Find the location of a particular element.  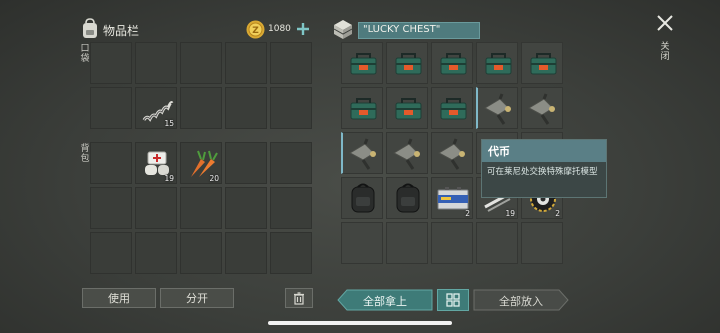

put-all-button: 全部放入 is located at coordinates (521, 300).